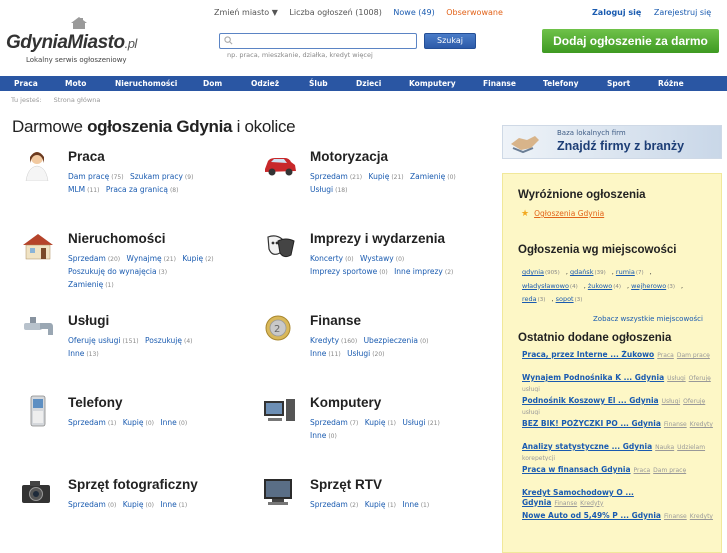 The image size is (727, 553). What do you see at coordinates (83, 189) in the screenshot?
I see `cat-link: MLM (11)` at bounding box center [83, 189].